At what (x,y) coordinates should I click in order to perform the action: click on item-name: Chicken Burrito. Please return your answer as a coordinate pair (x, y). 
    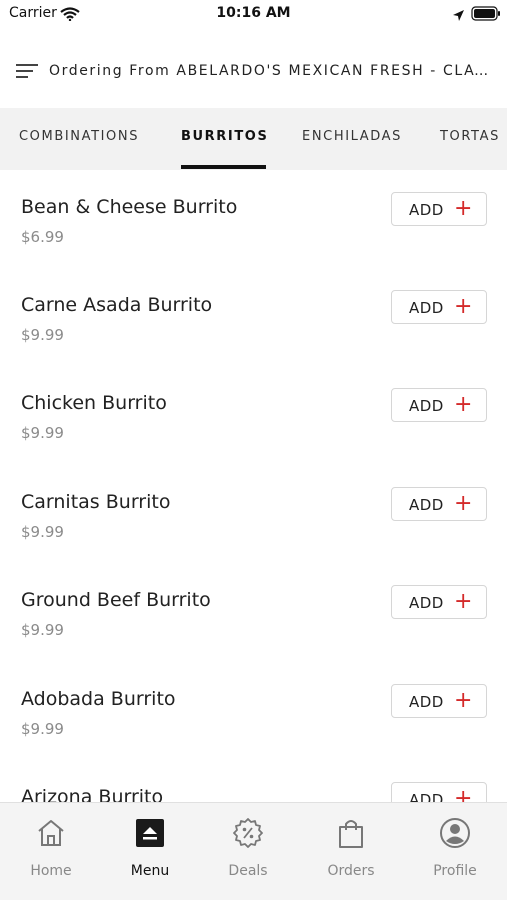
    Looking at the image, I should click on (94, 403).